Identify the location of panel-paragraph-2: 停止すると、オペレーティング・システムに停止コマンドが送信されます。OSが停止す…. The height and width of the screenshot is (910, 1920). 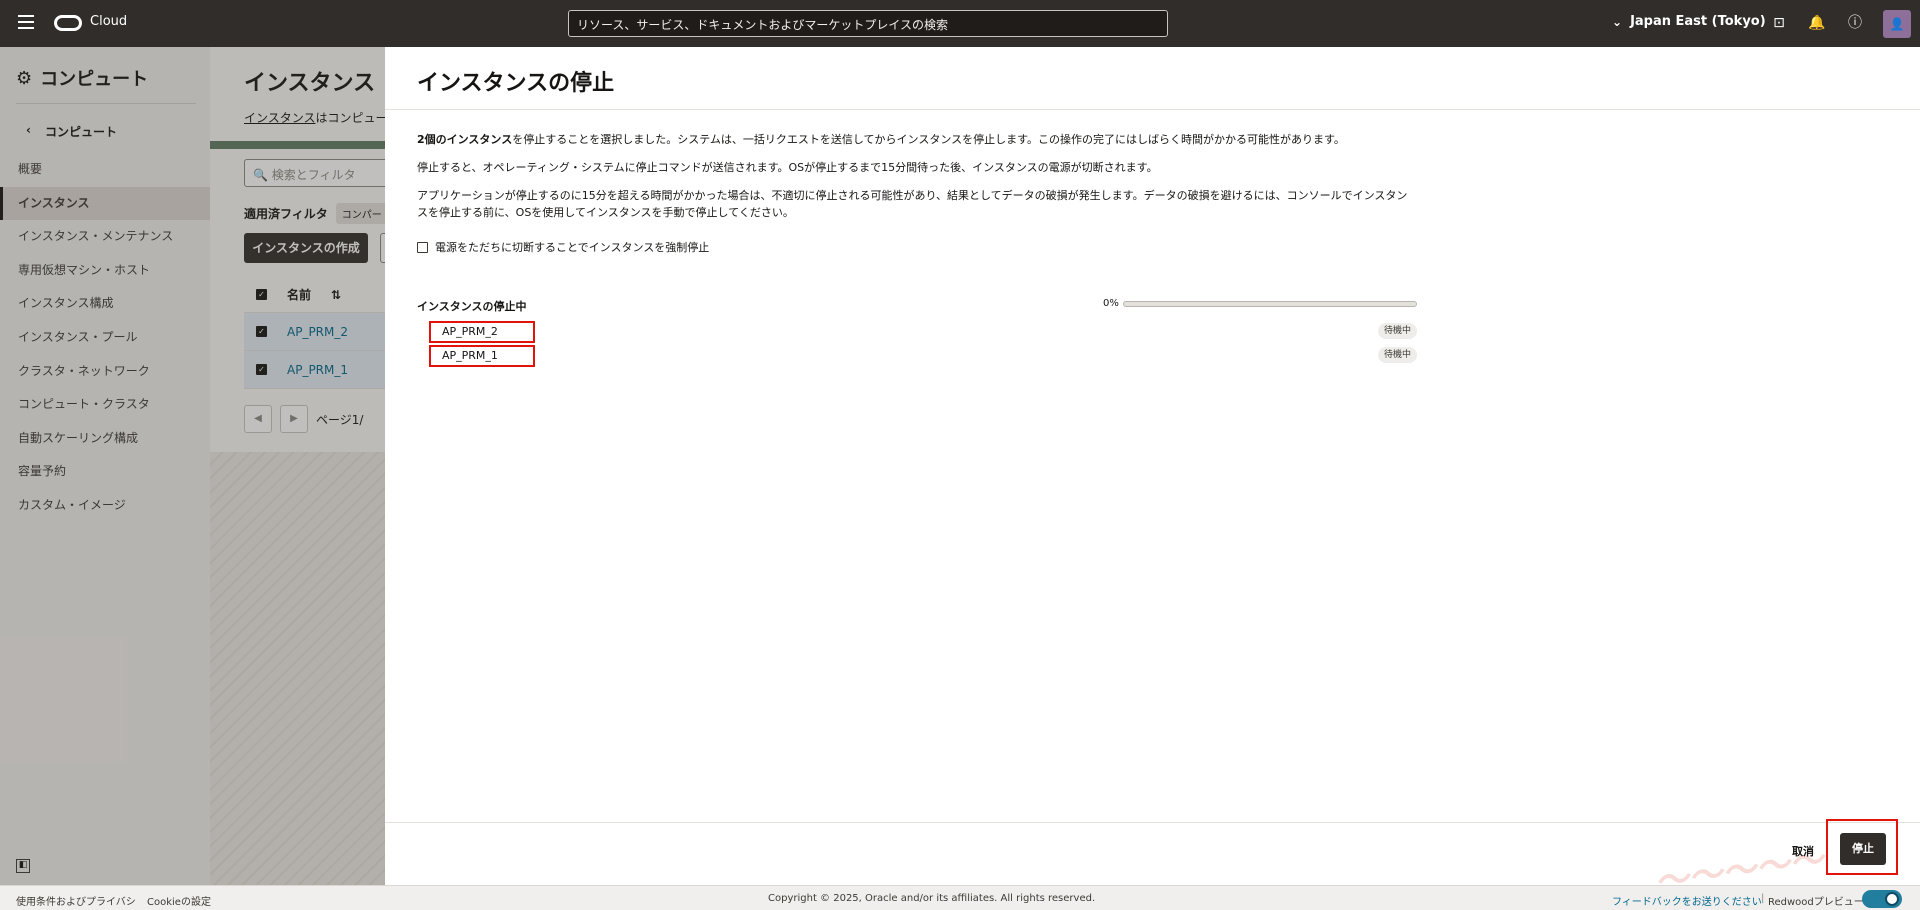
(787, 167).